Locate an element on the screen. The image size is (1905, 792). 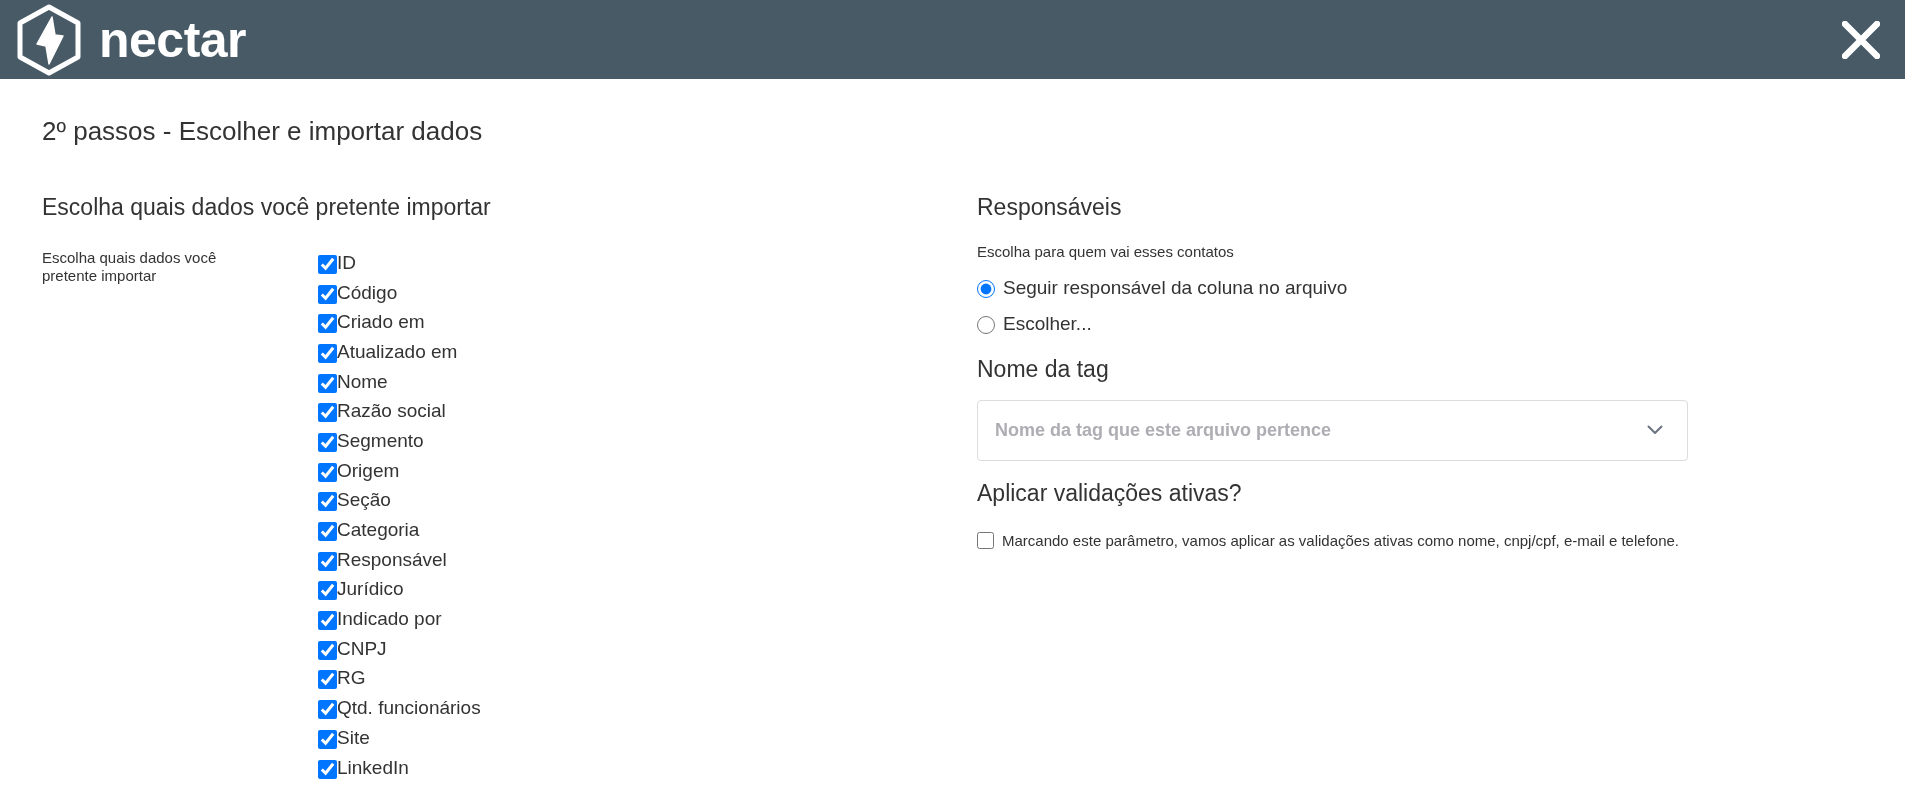
checkbox-label: Criado em is located at coordinates (381, 322).